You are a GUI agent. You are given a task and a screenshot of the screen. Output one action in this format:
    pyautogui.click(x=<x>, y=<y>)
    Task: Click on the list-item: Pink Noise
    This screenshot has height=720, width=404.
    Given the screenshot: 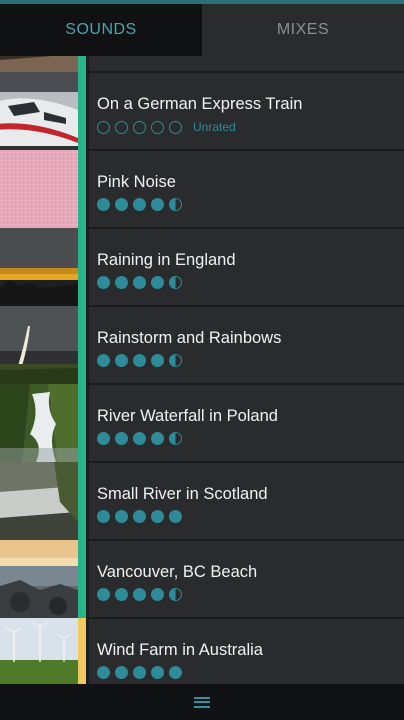 What is the action you would take?
    pyautogui.click(x=202, y=189)
    